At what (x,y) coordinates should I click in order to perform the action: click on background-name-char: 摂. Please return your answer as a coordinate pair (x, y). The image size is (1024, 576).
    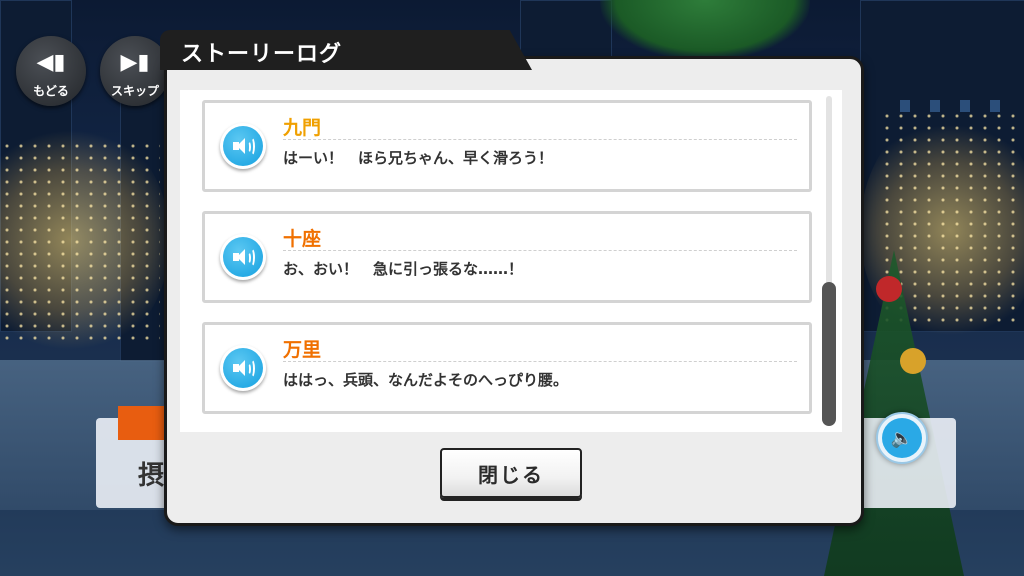
    Looking at the image, I should click on (151, 476).